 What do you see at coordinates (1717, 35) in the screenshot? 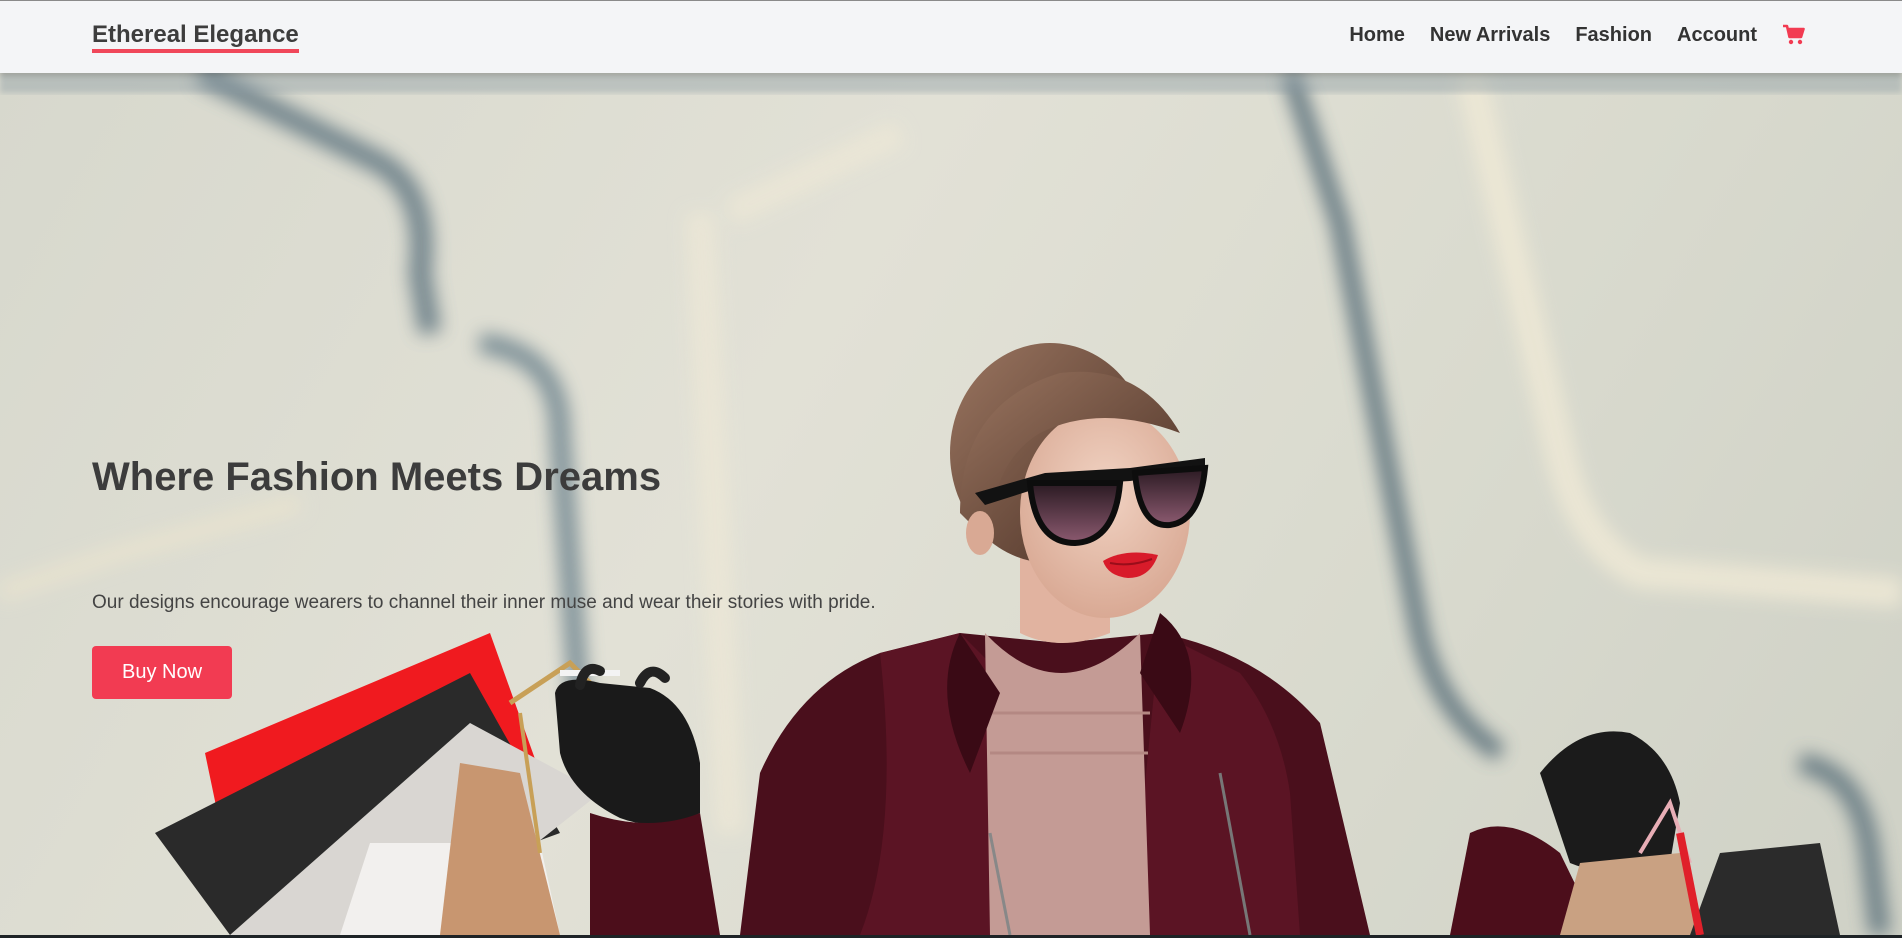
I see `nav-link-account: Account` at bounding box center [1717, 35].